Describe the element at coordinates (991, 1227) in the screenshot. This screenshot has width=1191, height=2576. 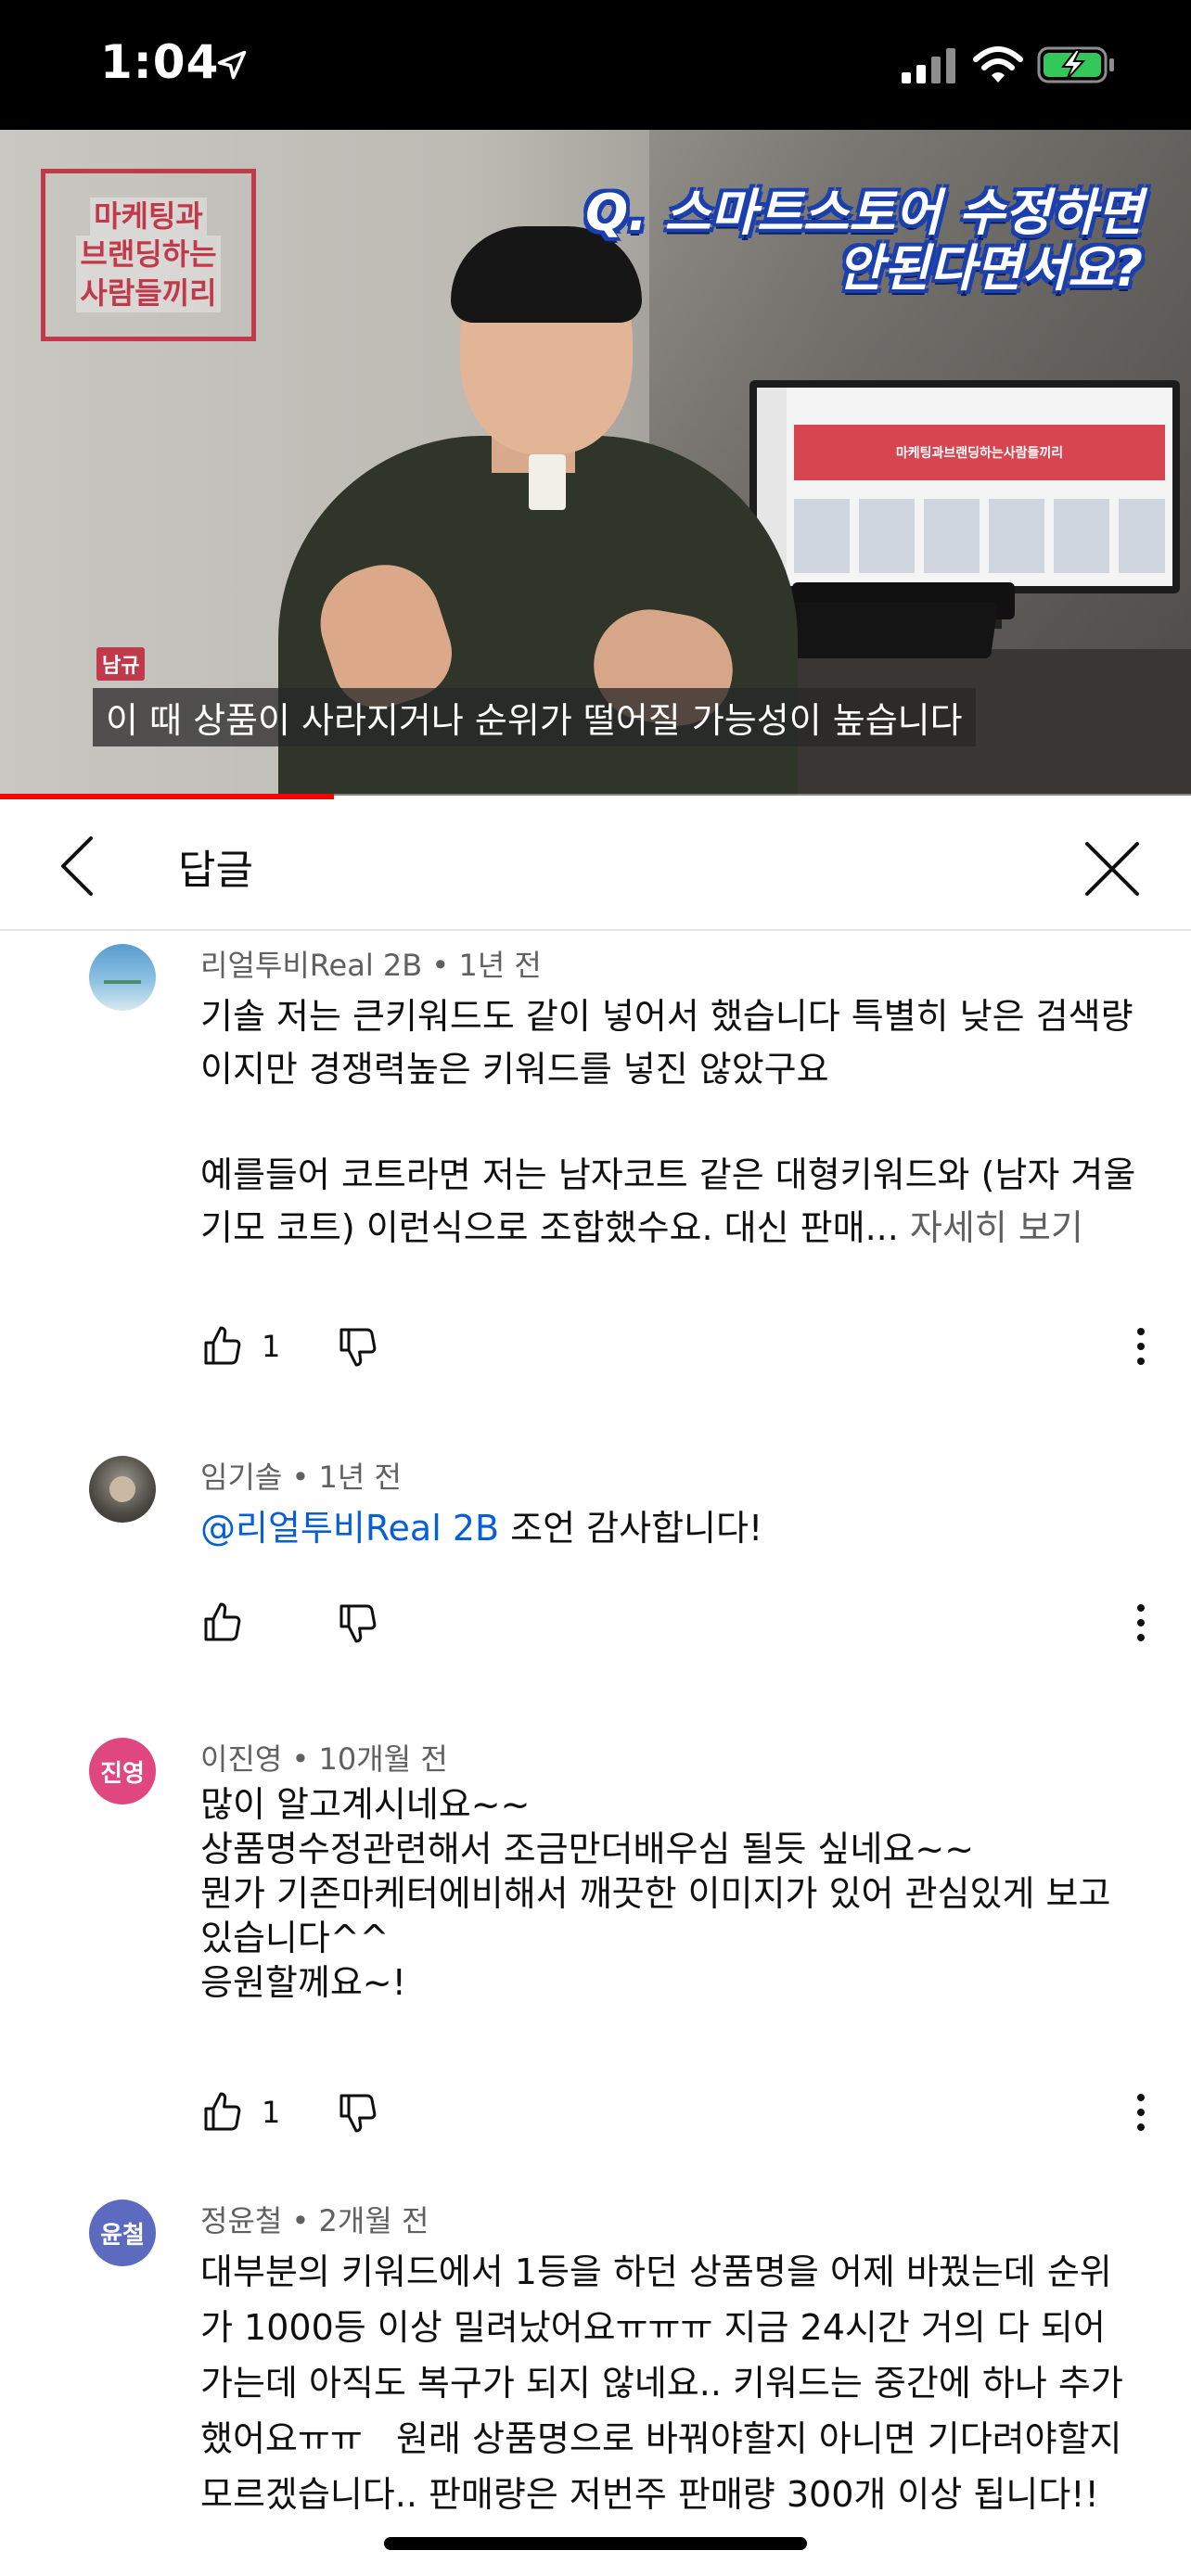
I see `read-more-link: 자세히 보기` at that location.